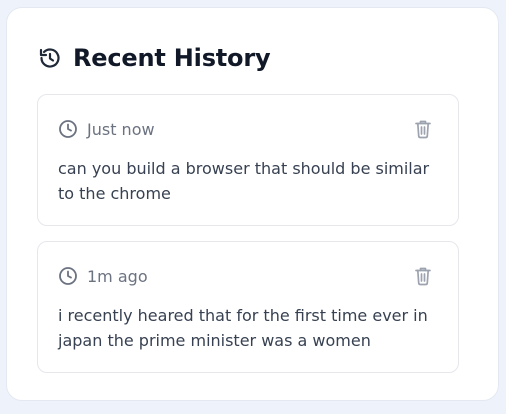 The width and height of the screenshot is (506, 414). Describe the element at coordinates (121, 129) in the screenshot. I see `history-item-timestamp: Just now` at that location.